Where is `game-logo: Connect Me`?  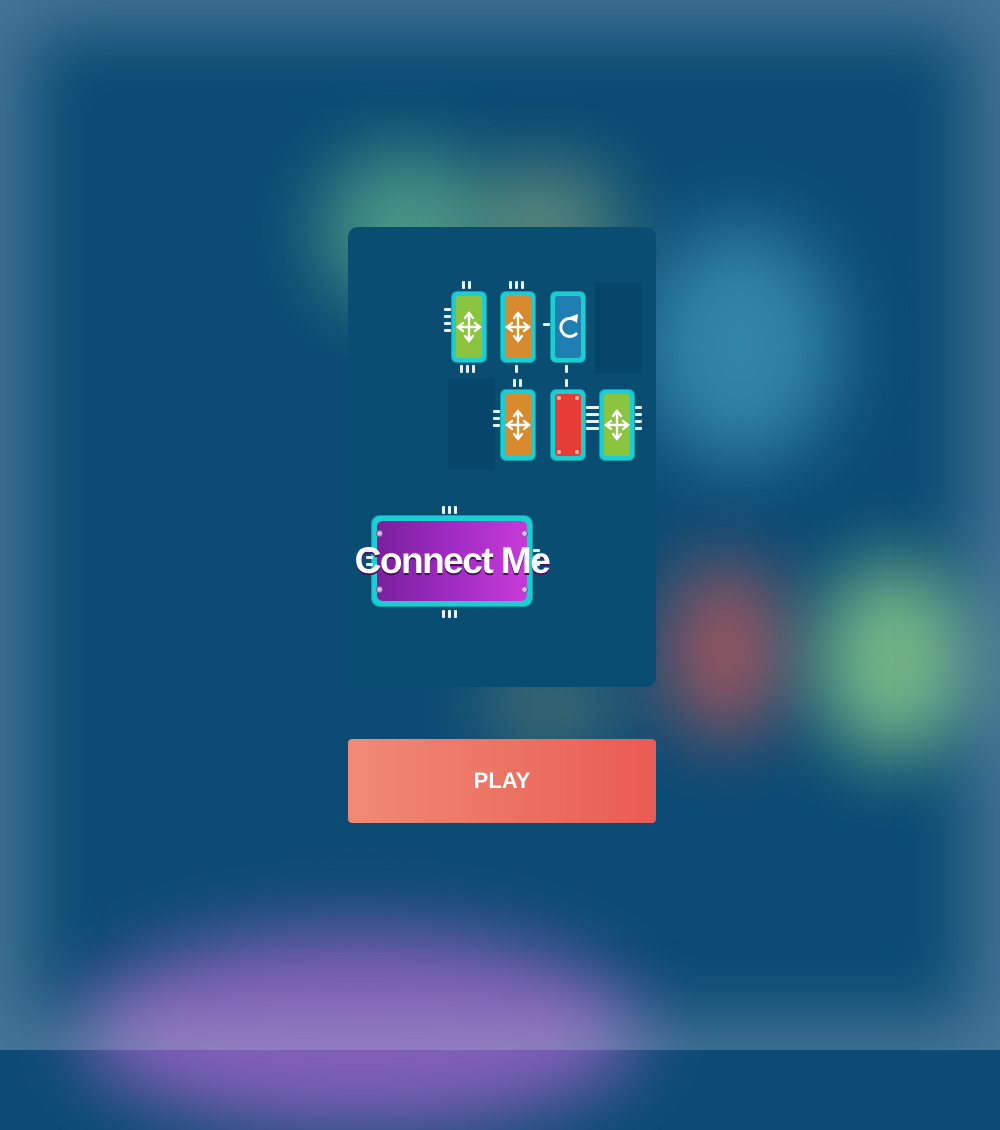 game-logo: Connect Me is located at coordinates (453, 562).